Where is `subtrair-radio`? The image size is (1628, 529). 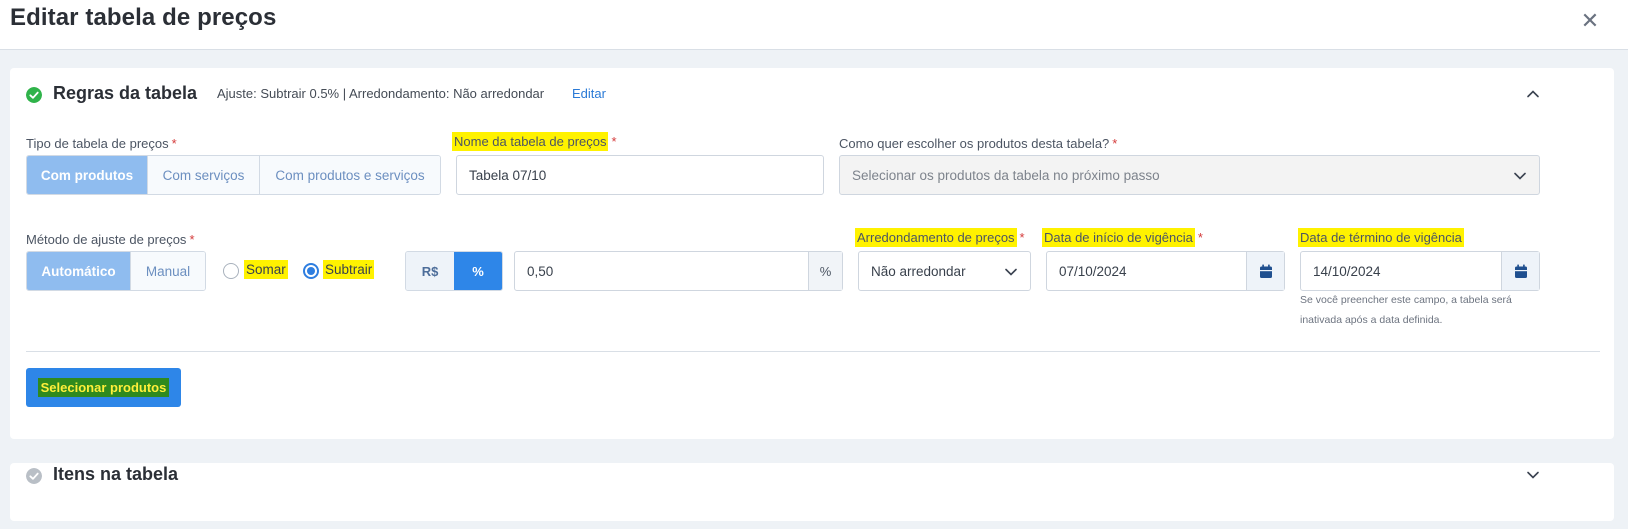 subtrair-radio is located at coordinates (311, 271).